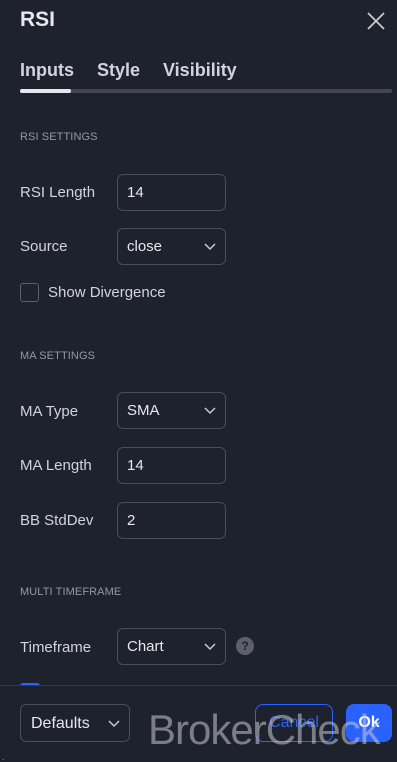 Image resolution: width=397 pixels, height=762 pixels. I want to click on bb-stddev-label: BB StdDev, so click(57, 520).